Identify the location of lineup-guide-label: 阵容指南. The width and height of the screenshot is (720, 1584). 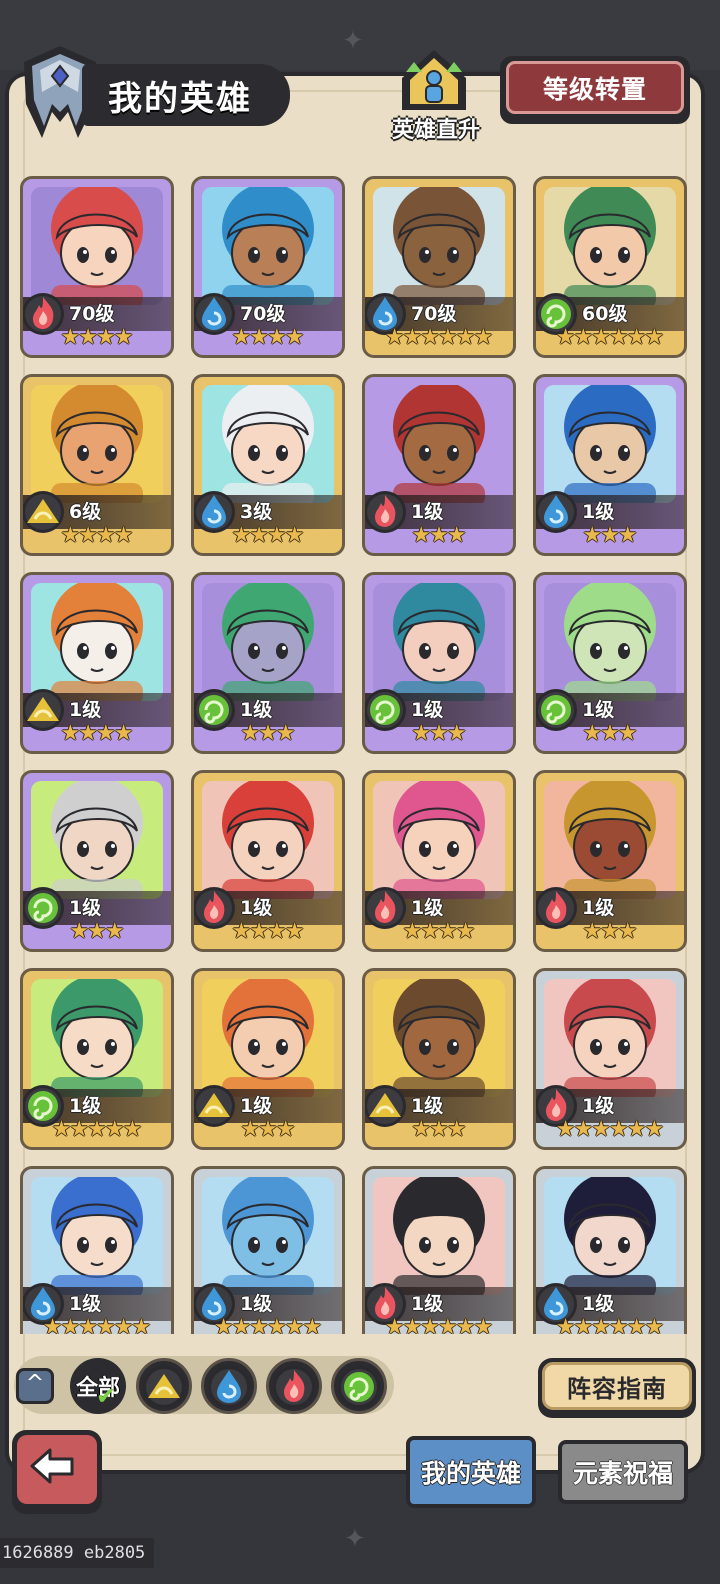
(617, 1386).